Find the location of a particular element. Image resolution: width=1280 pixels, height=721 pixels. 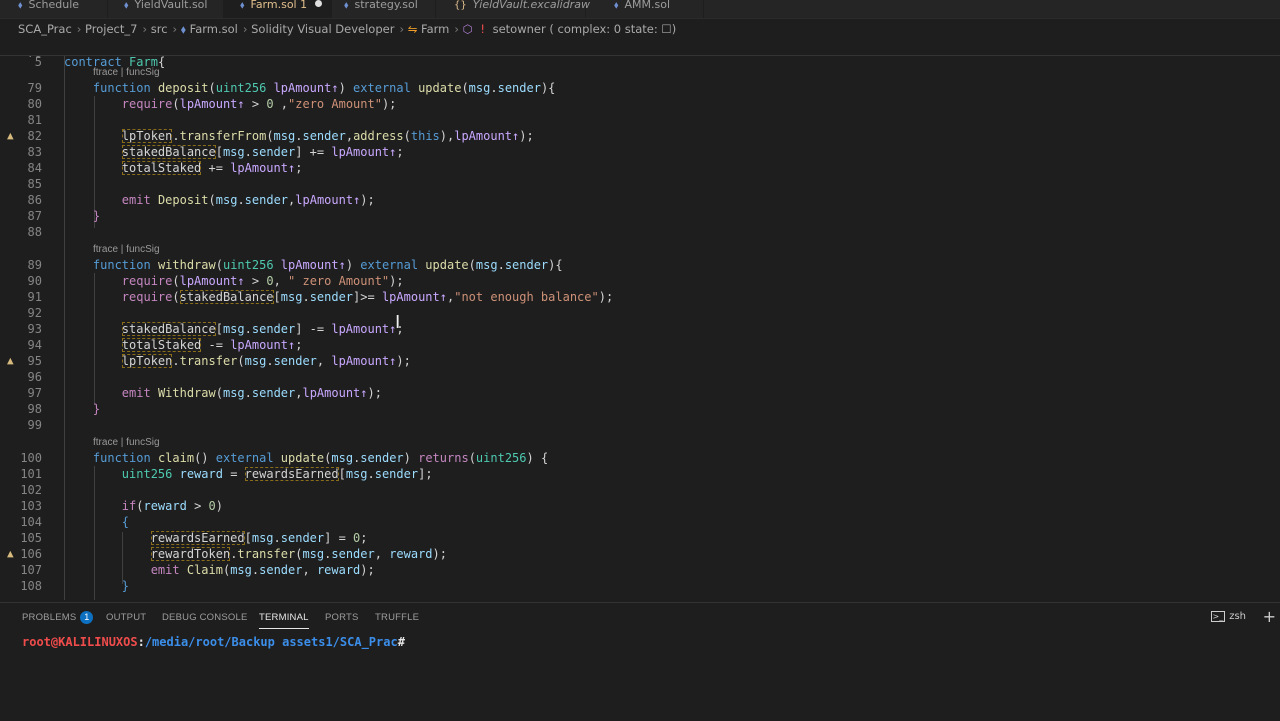

code-line: 92 is located at coordinates (640, 313).